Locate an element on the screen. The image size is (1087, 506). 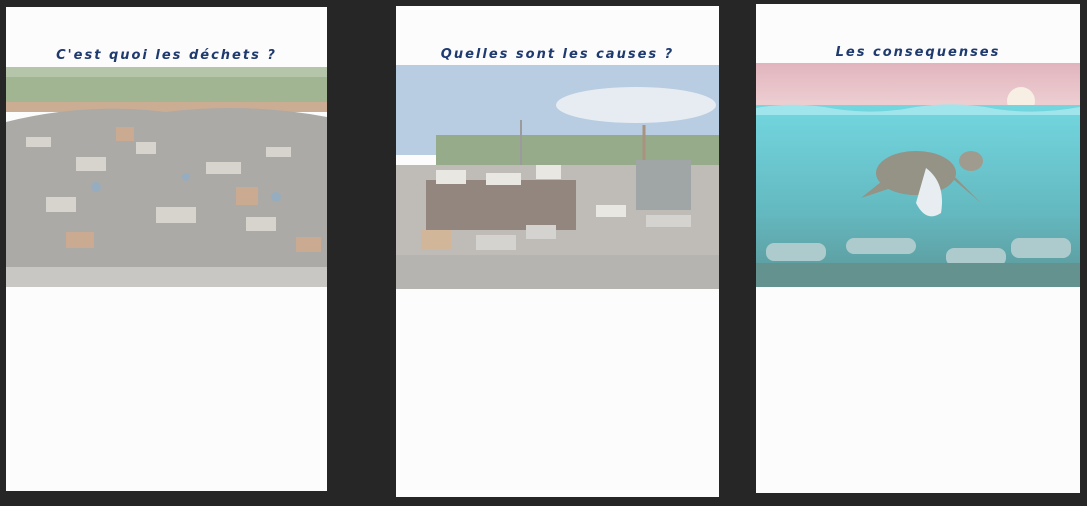
slide-title: Les consequenses is located at coordinates (918, 52).